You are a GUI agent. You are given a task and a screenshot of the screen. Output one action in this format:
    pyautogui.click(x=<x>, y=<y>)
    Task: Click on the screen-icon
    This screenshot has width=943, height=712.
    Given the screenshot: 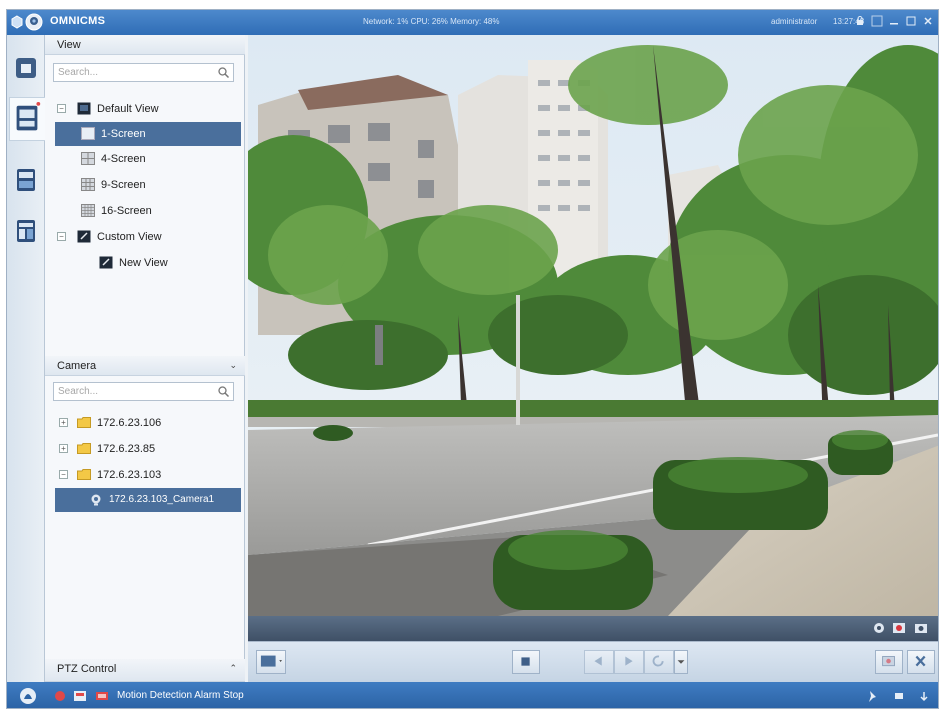 What is the action you would take?
    pyautogui.click(x=899, y=696)
    